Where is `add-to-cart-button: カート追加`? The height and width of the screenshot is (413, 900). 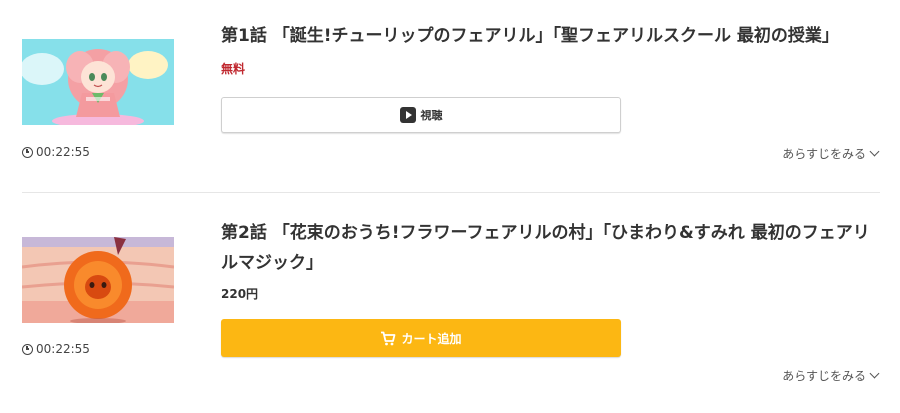
add-to-cart-button: カート追加 is located at coordinates (421, 338).